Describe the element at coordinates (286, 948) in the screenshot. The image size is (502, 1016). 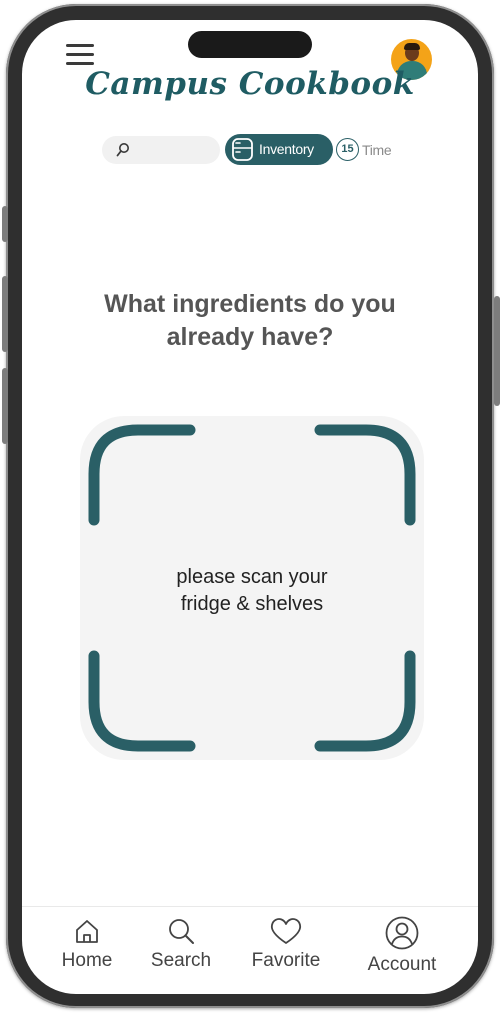
I see `nav-favorite: Favorite` at that location.